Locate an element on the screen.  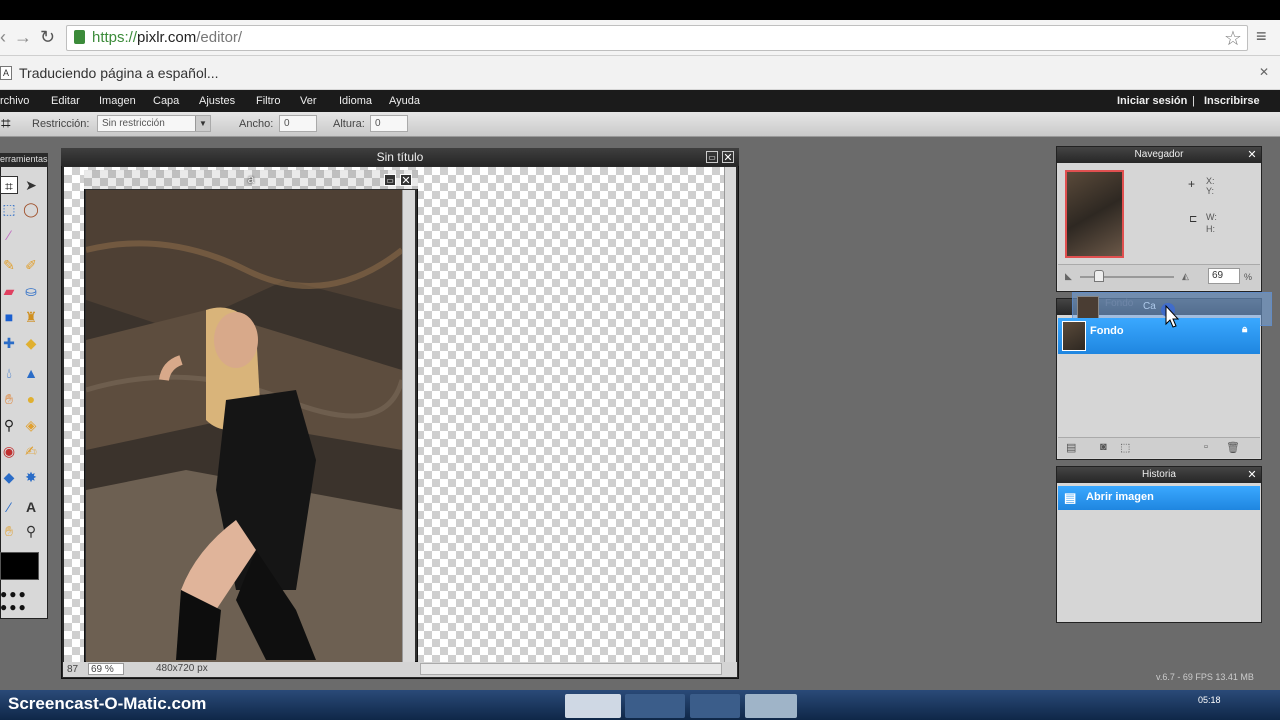
height-value: 0 is located at coordinates (378, 123).